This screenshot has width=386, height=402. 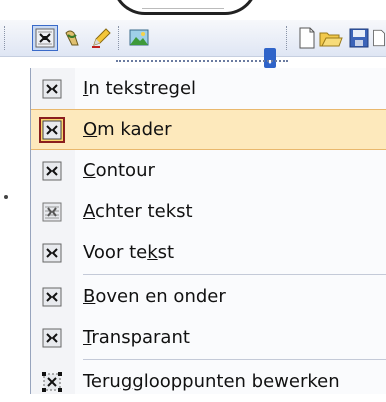 I want to click on insert-image-button, so click(x=139, y=38).